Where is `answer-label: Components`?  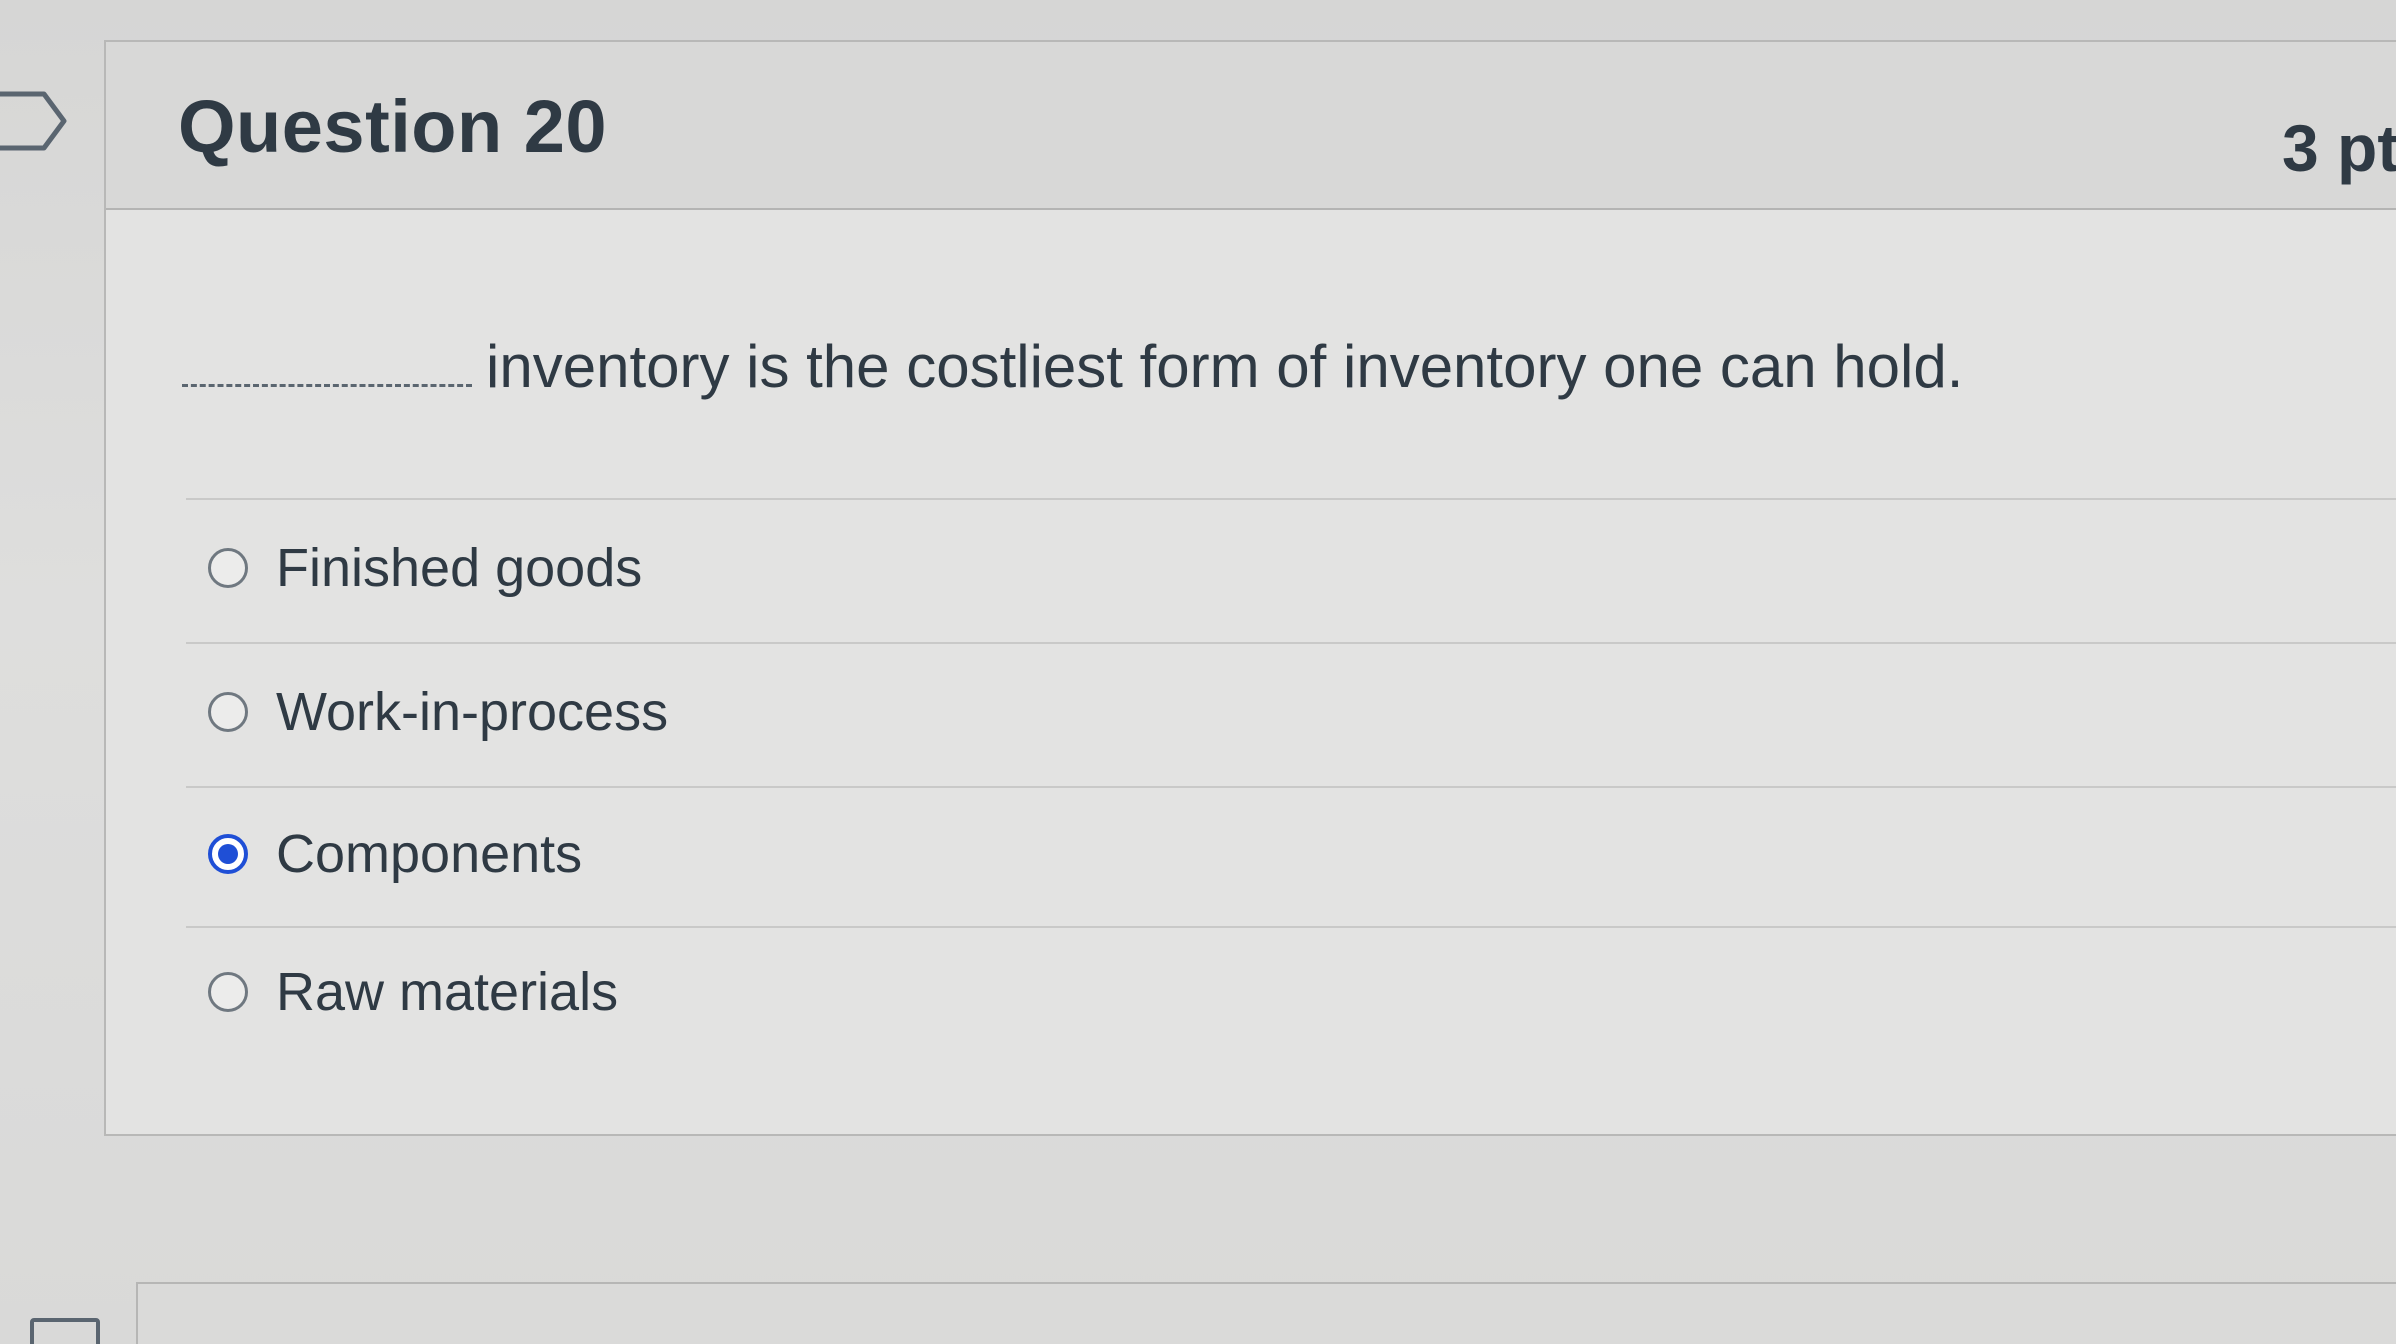 answer-label: Components is located at coordinates (429, 854).